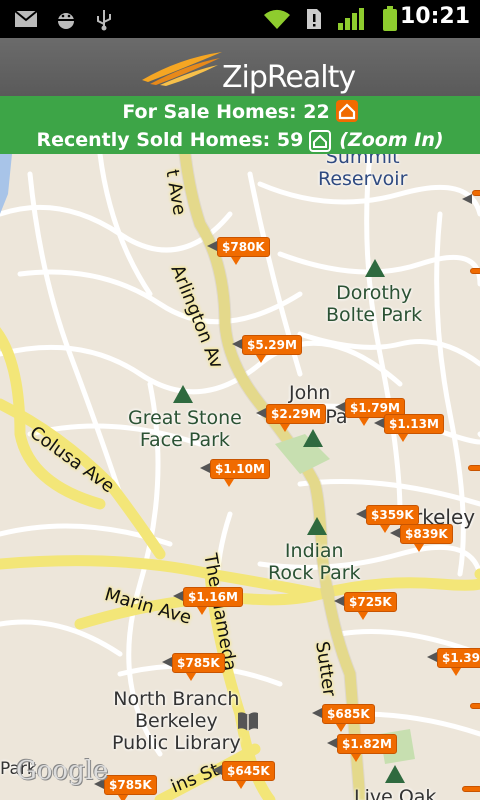  What do you see at coordinates (26, 19) in the screenshot?
I see `gmail-icon` at bounding box center [26, 19].